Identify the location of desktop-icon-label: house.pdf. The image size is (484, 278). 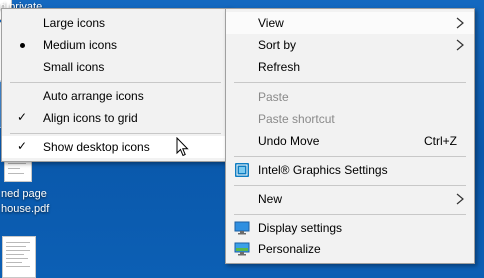
(25, 209).